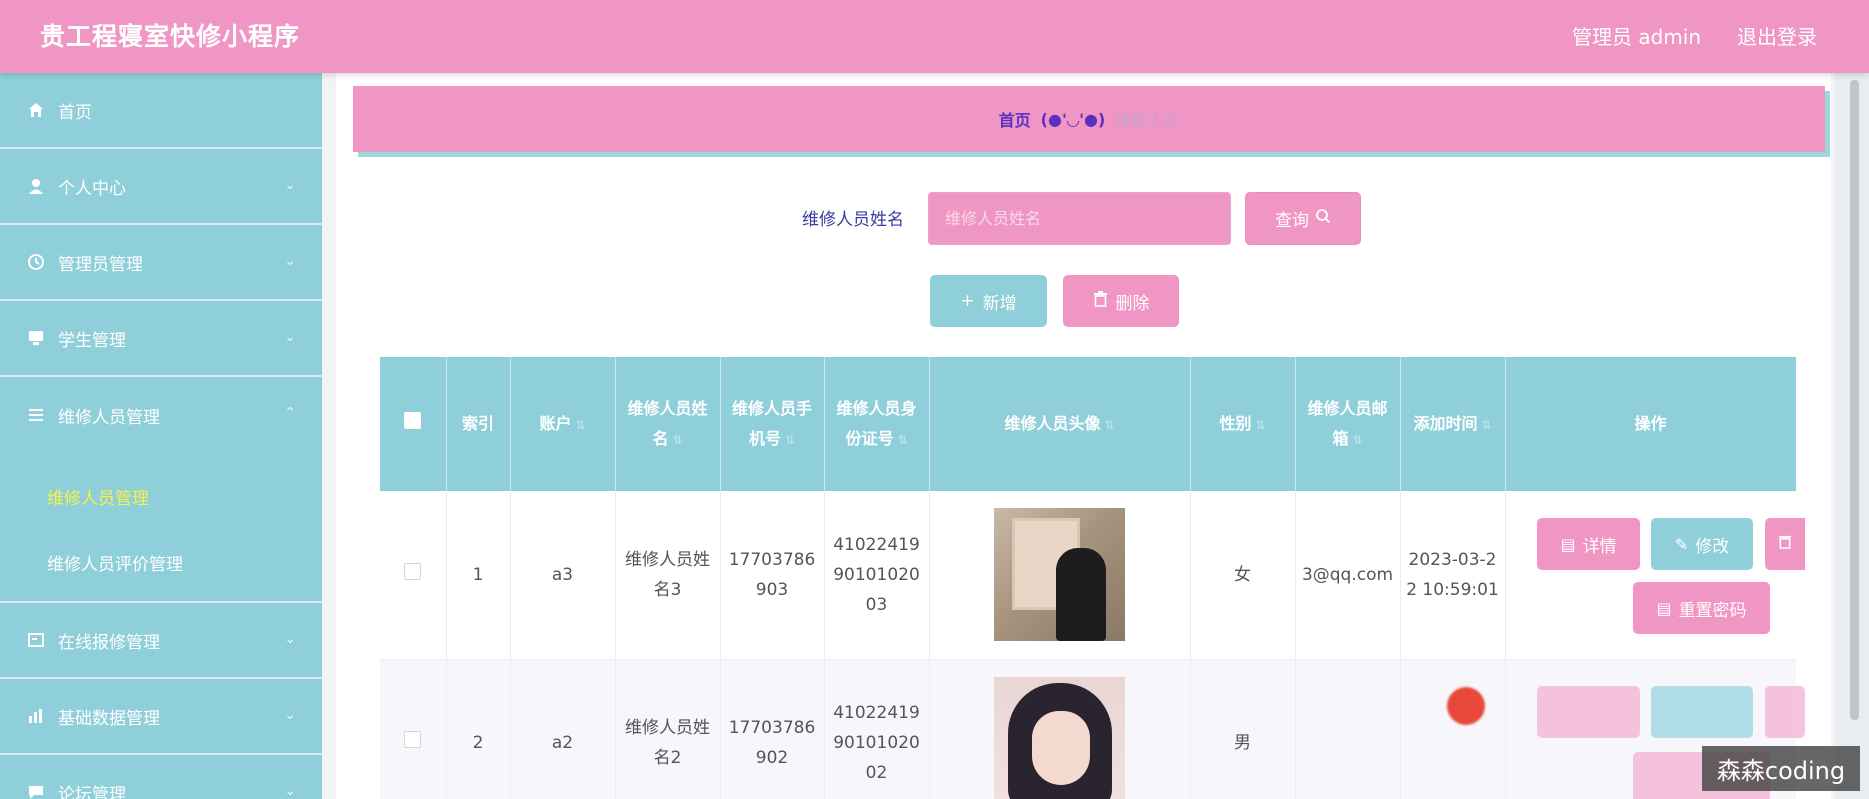 The height and width of the screenshot is (799, 1869). Describe the element at coordinates (109, 417) in the screenshot. I see `sidebar-item-label: 维修人员管理` at that location.